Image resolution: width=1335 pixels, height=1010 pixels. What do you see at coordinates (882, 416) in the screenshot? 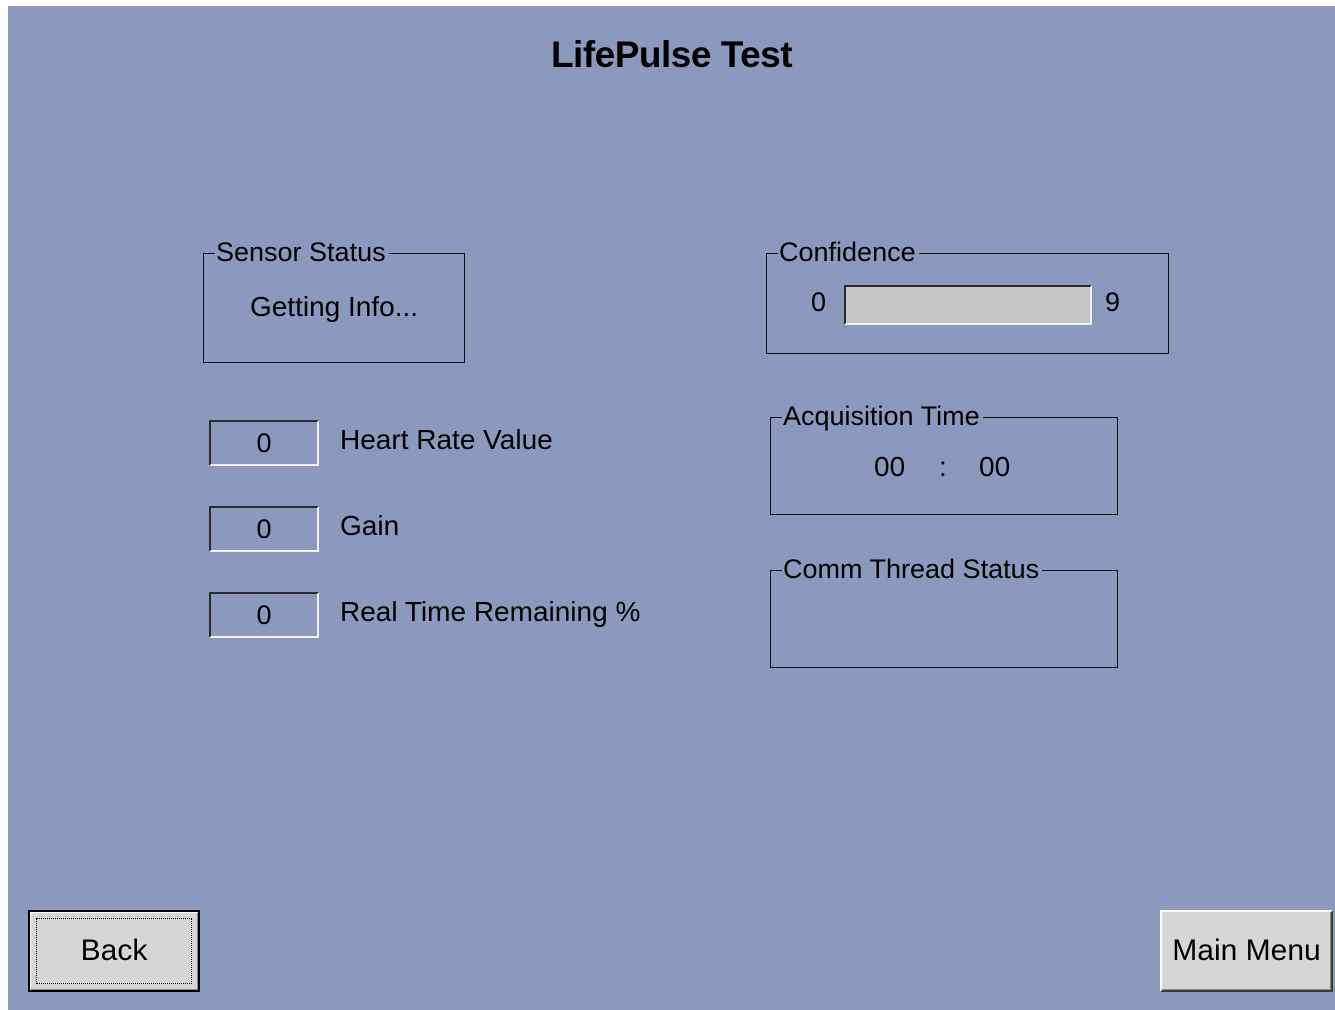
I see `acquisition-time-legend: Acquisition Time` at bounding box center [882, 416].